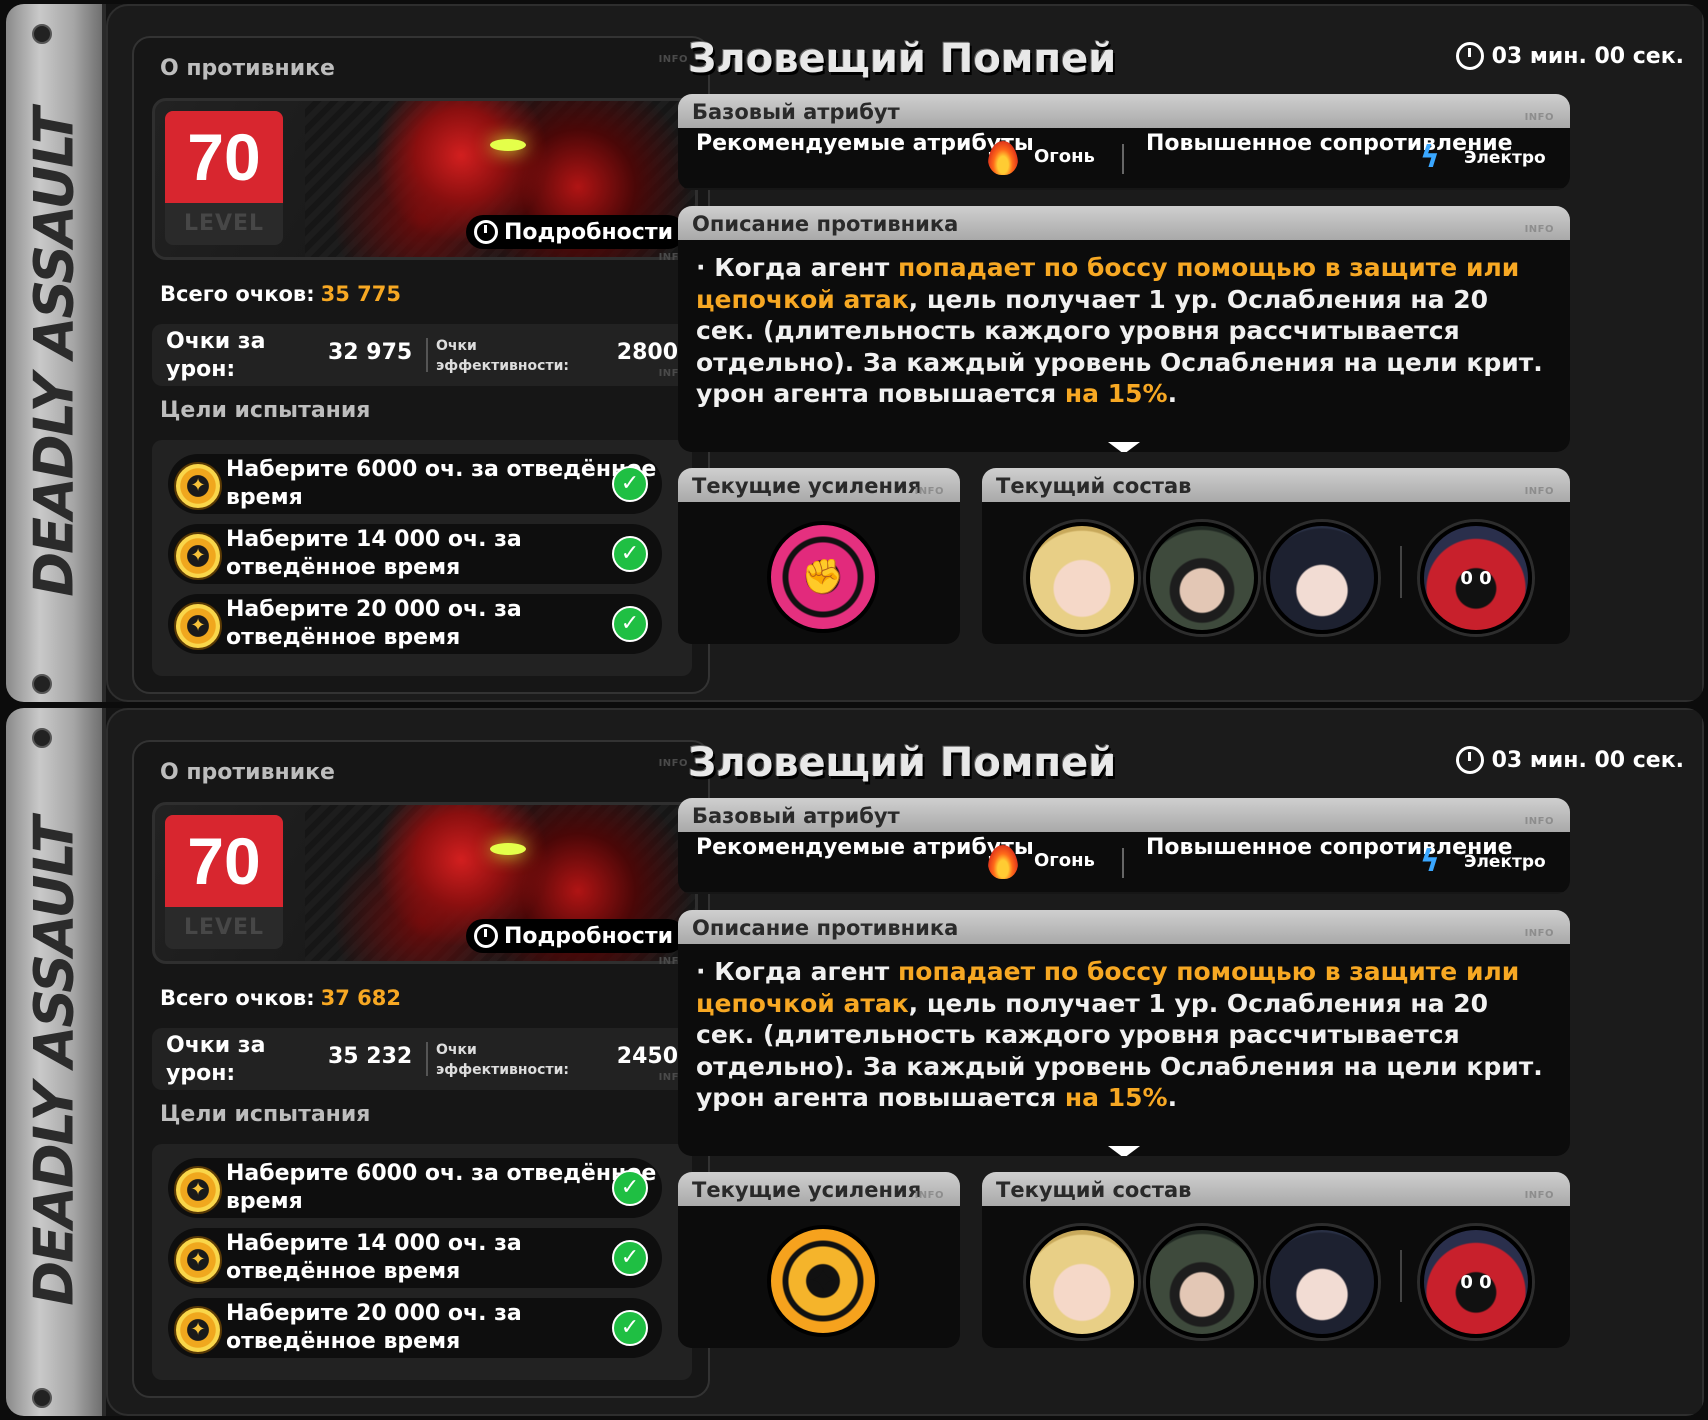 The width and height of the screenshot is (1708, 1420). I want to click on team-title: Текущий состав, so click(1094, 486).